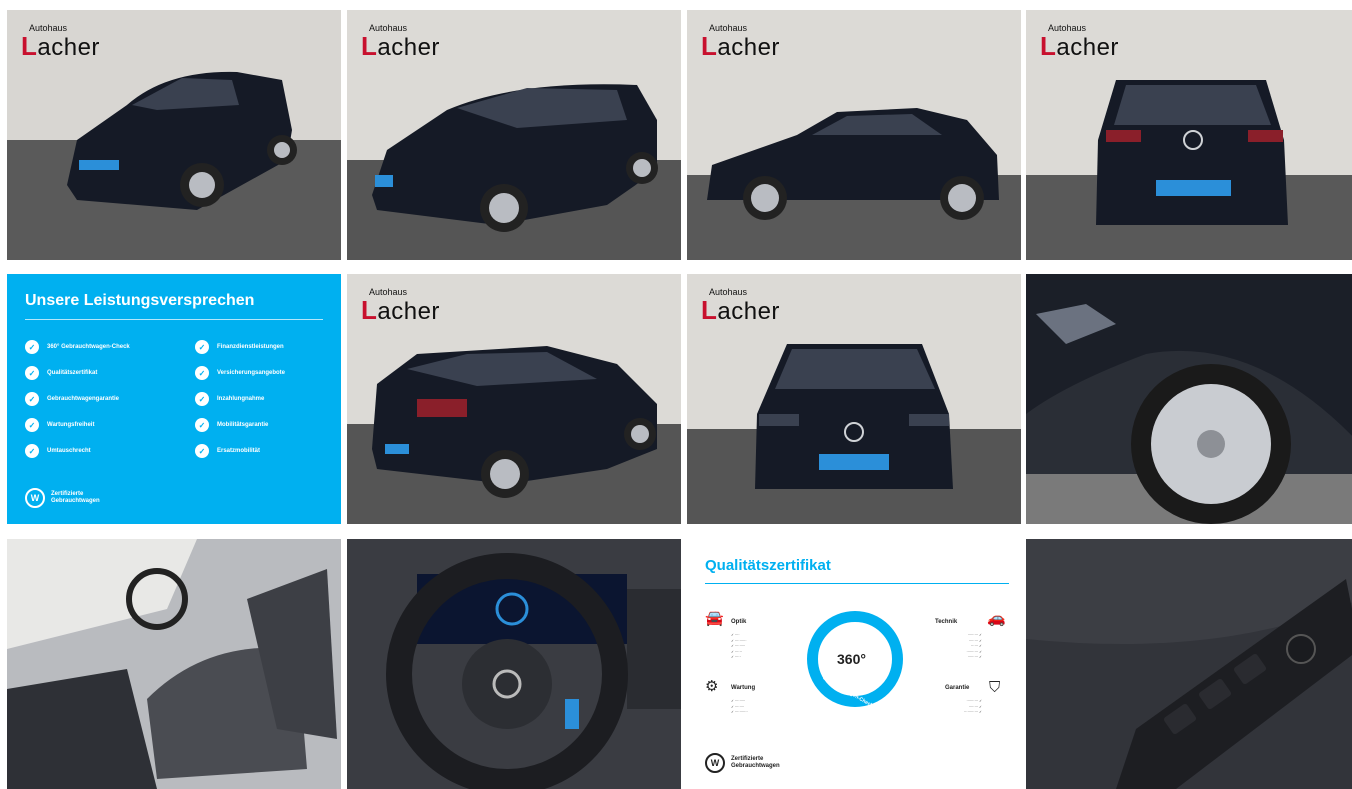 The width and height of the screenshot is (1352, 789). I want to click on finance-icon: ✓, so click(202, 347).